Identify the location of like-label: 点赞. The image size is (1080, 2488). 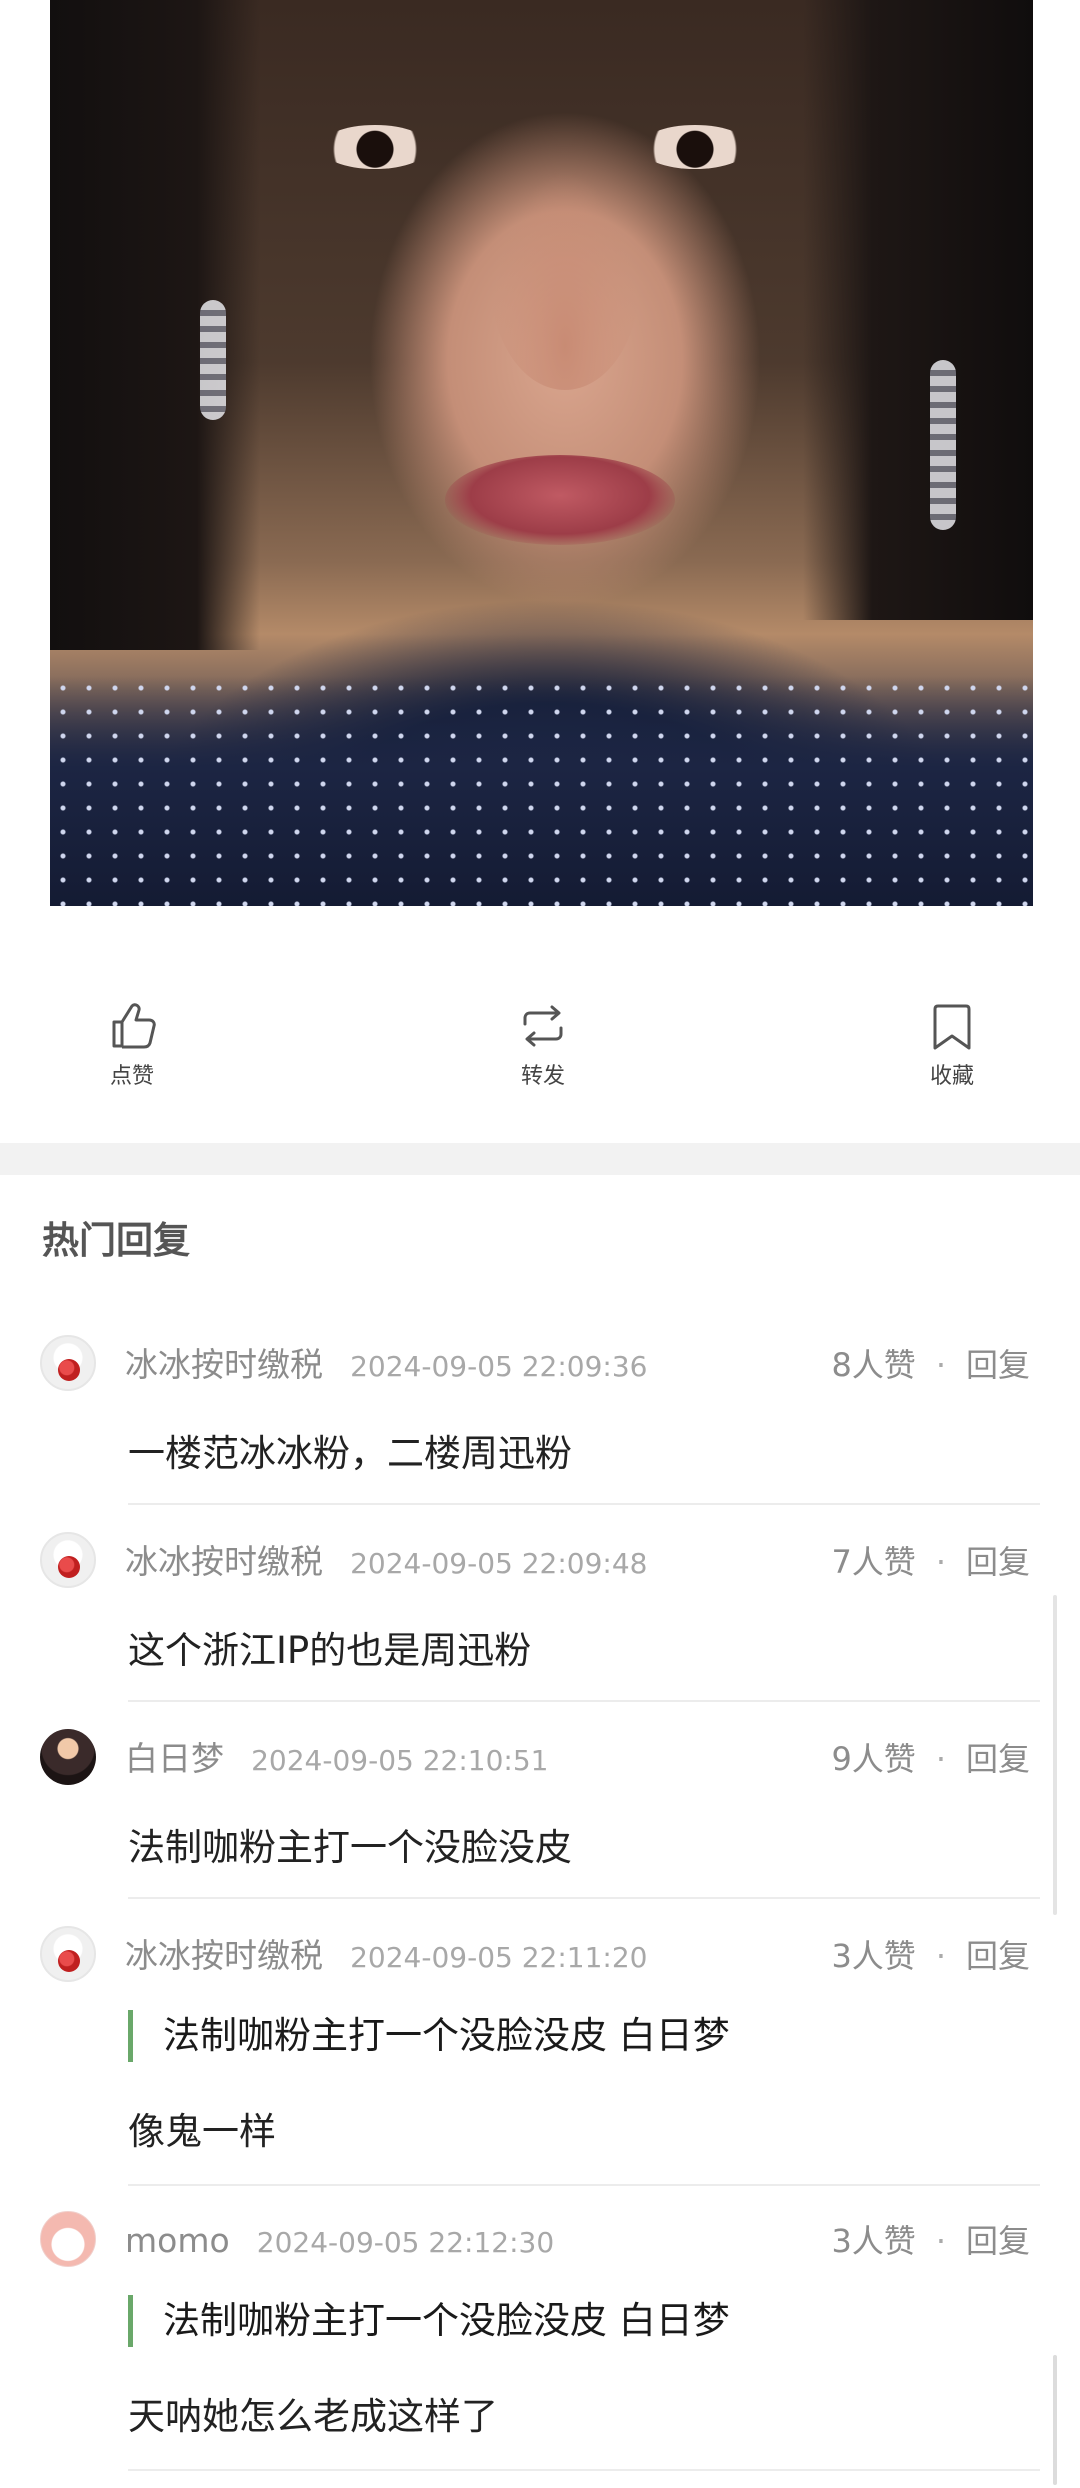
(131, 1076).